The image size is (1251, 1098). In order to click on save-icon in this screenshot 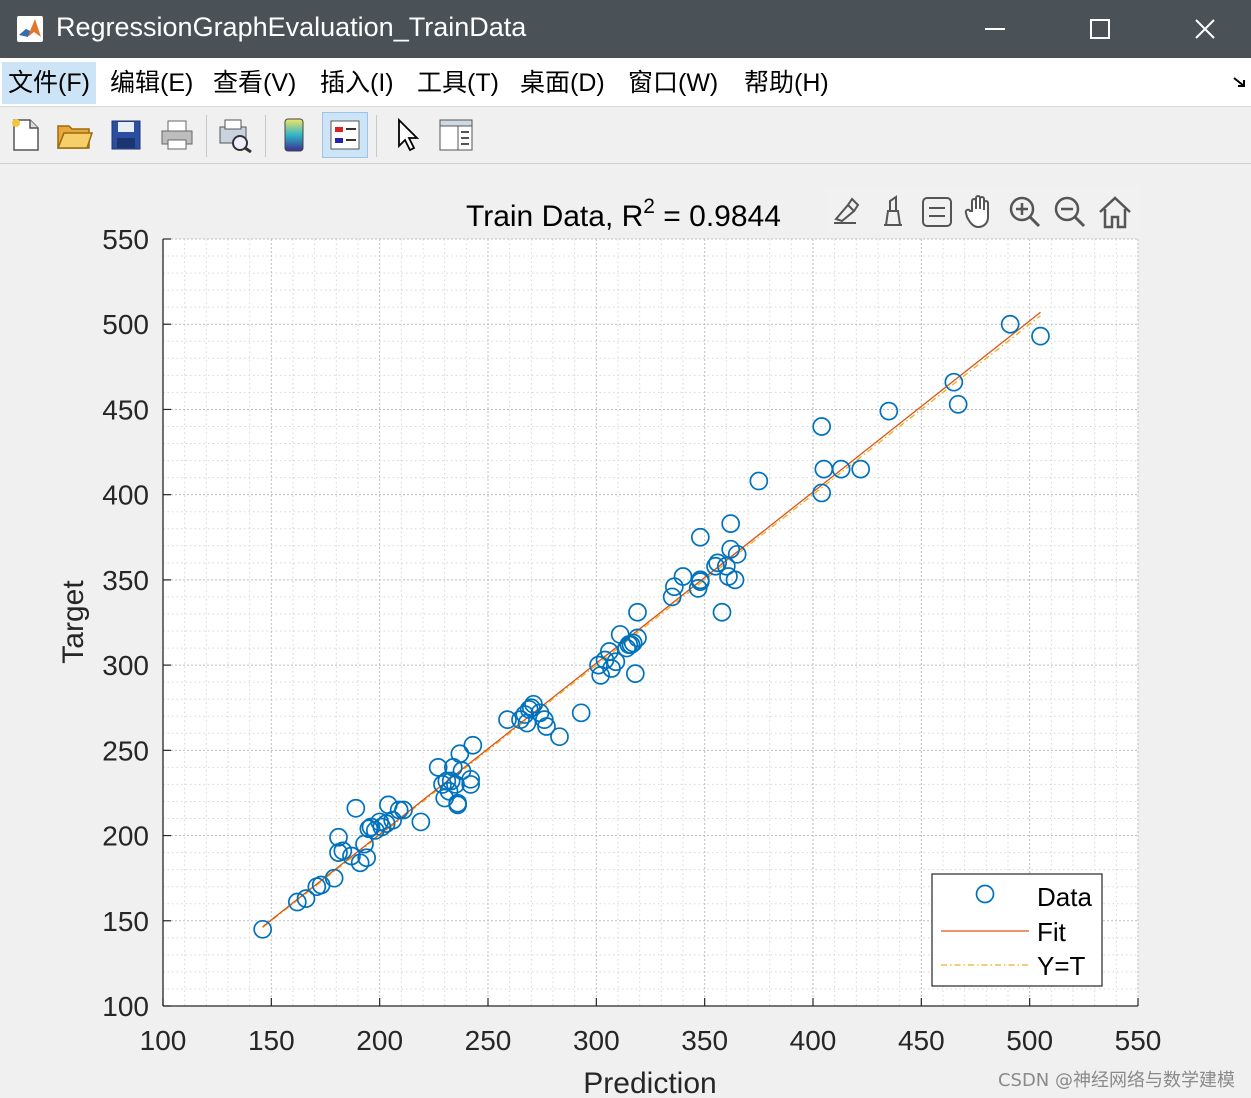, I will do `click(126, 135)`.